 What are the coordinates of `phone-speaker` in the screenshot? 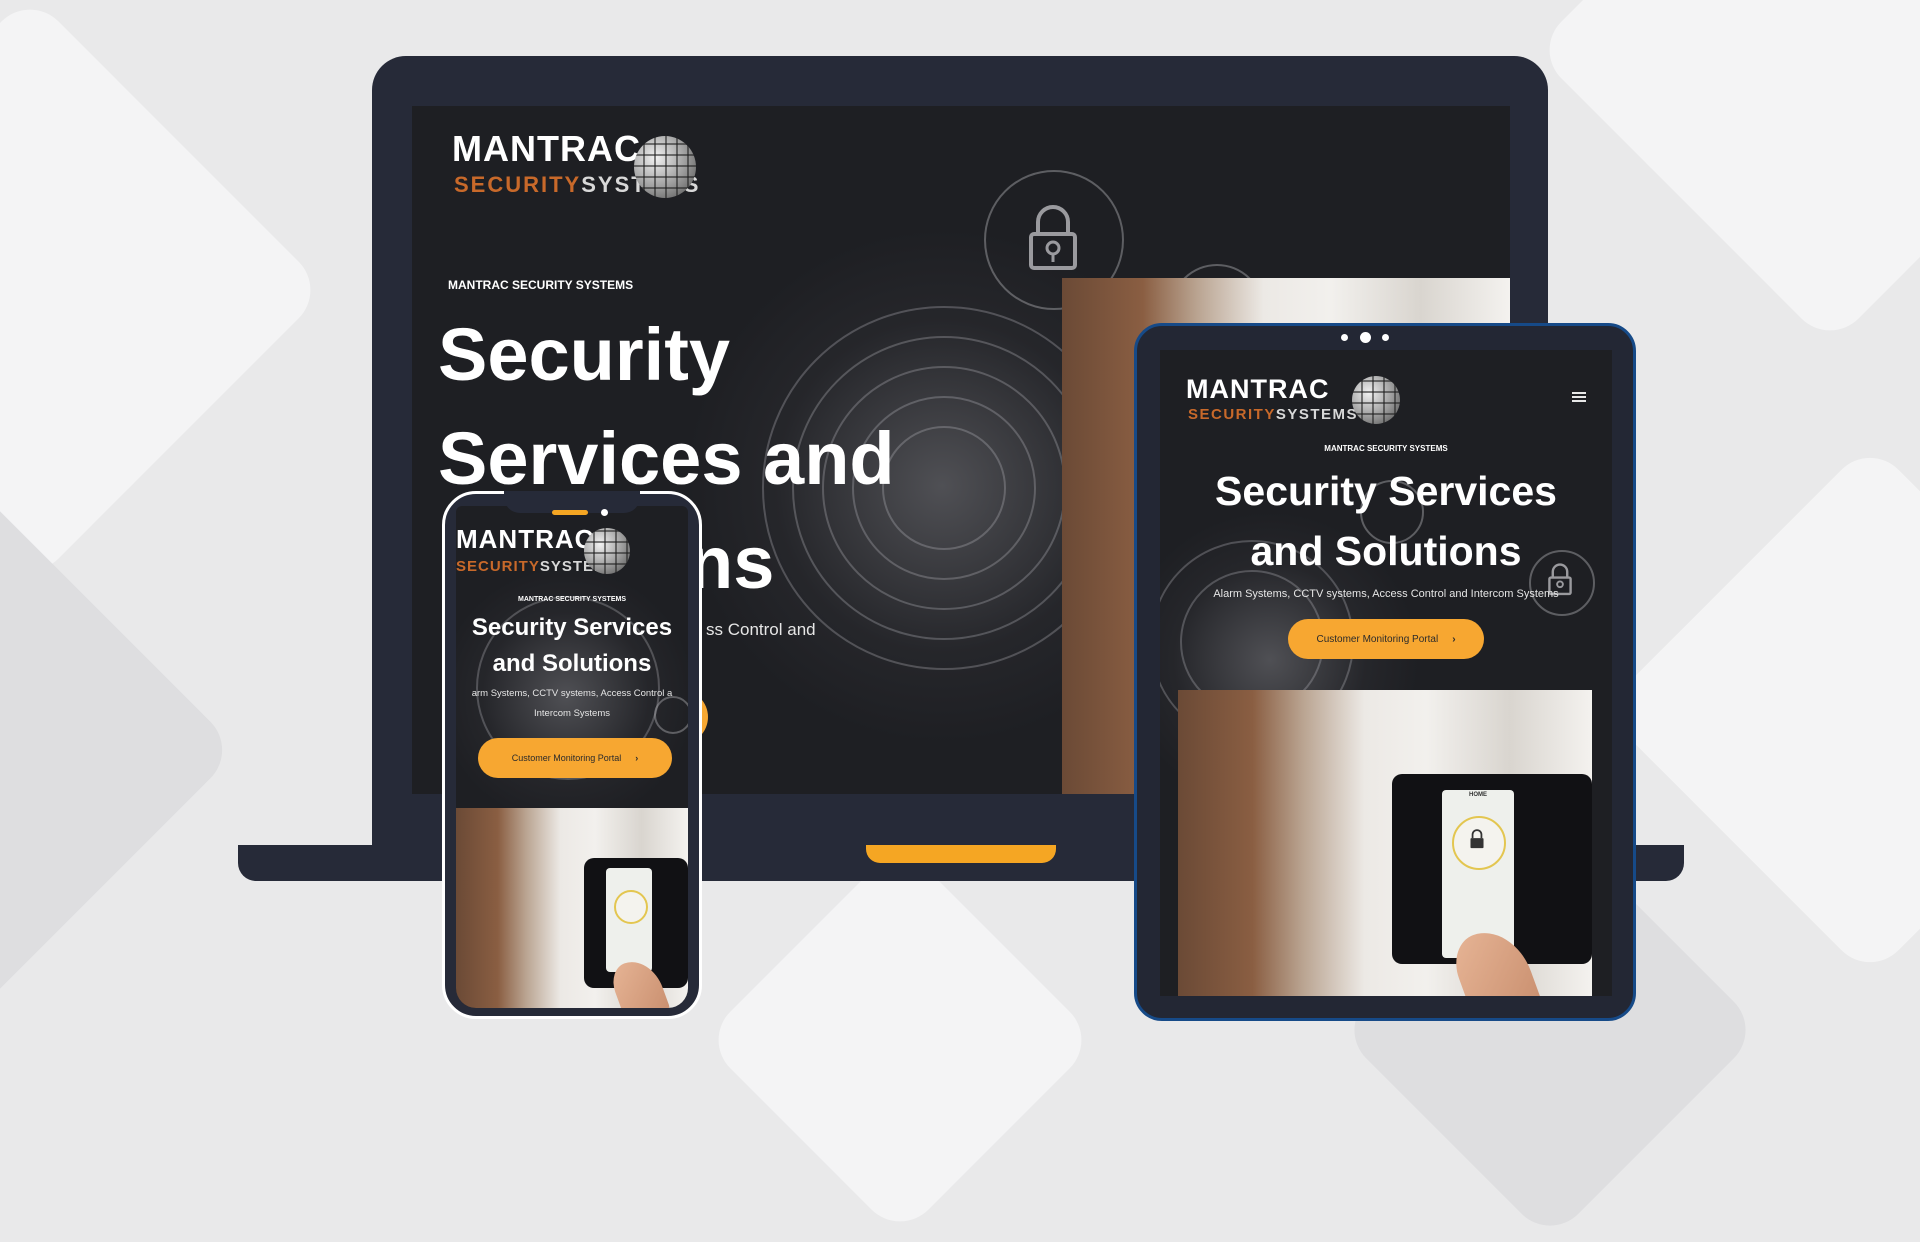 It's located at (570, 512).